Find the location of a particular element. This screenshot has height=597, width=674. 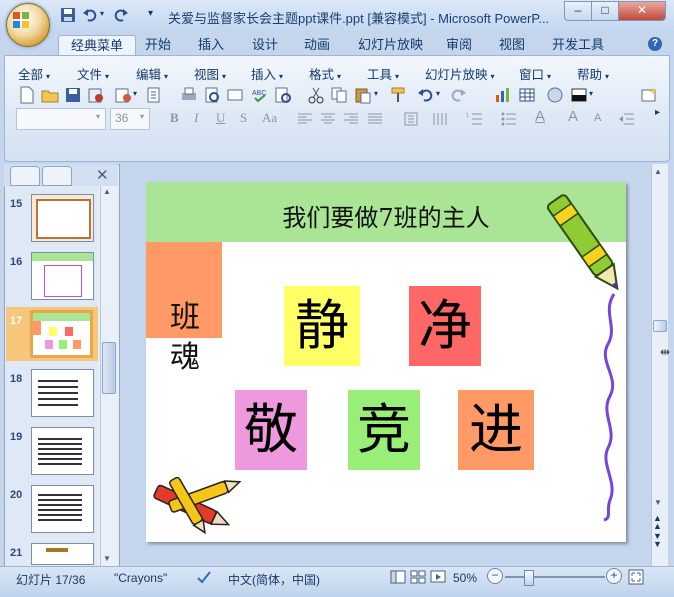

menu-all: 全部 ▾ is located at coordinates (34, 73).